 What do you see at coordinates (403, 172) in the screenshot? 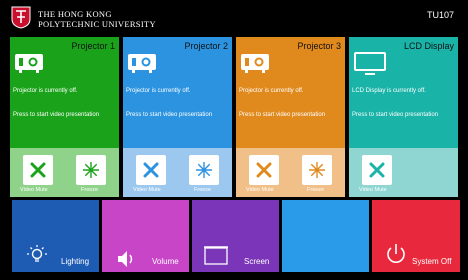
I see `panel-controls: Video Mute` at bounding box center [403, 172].